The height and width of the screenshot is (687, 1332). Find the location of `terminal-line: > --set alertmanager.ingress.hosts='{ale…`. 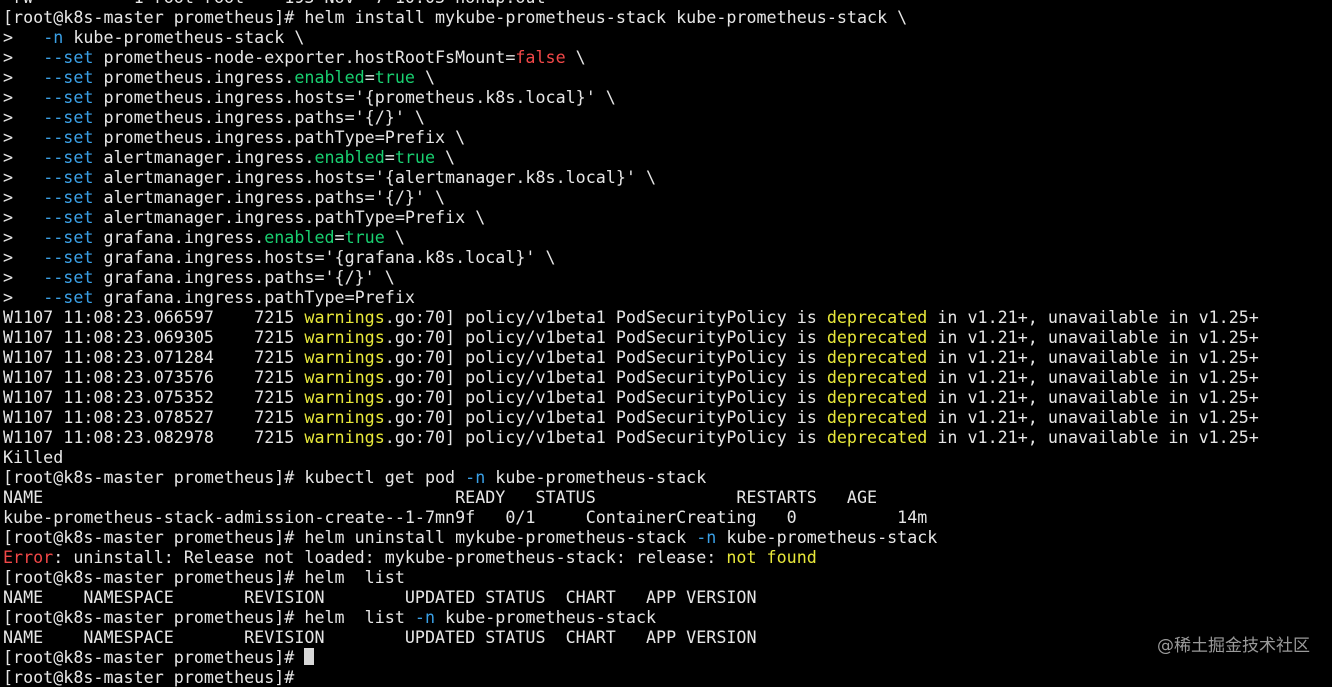

terminal-line: > --set alertmanager.ingress.hosts='{ale… is located at coordinates (667, 177).